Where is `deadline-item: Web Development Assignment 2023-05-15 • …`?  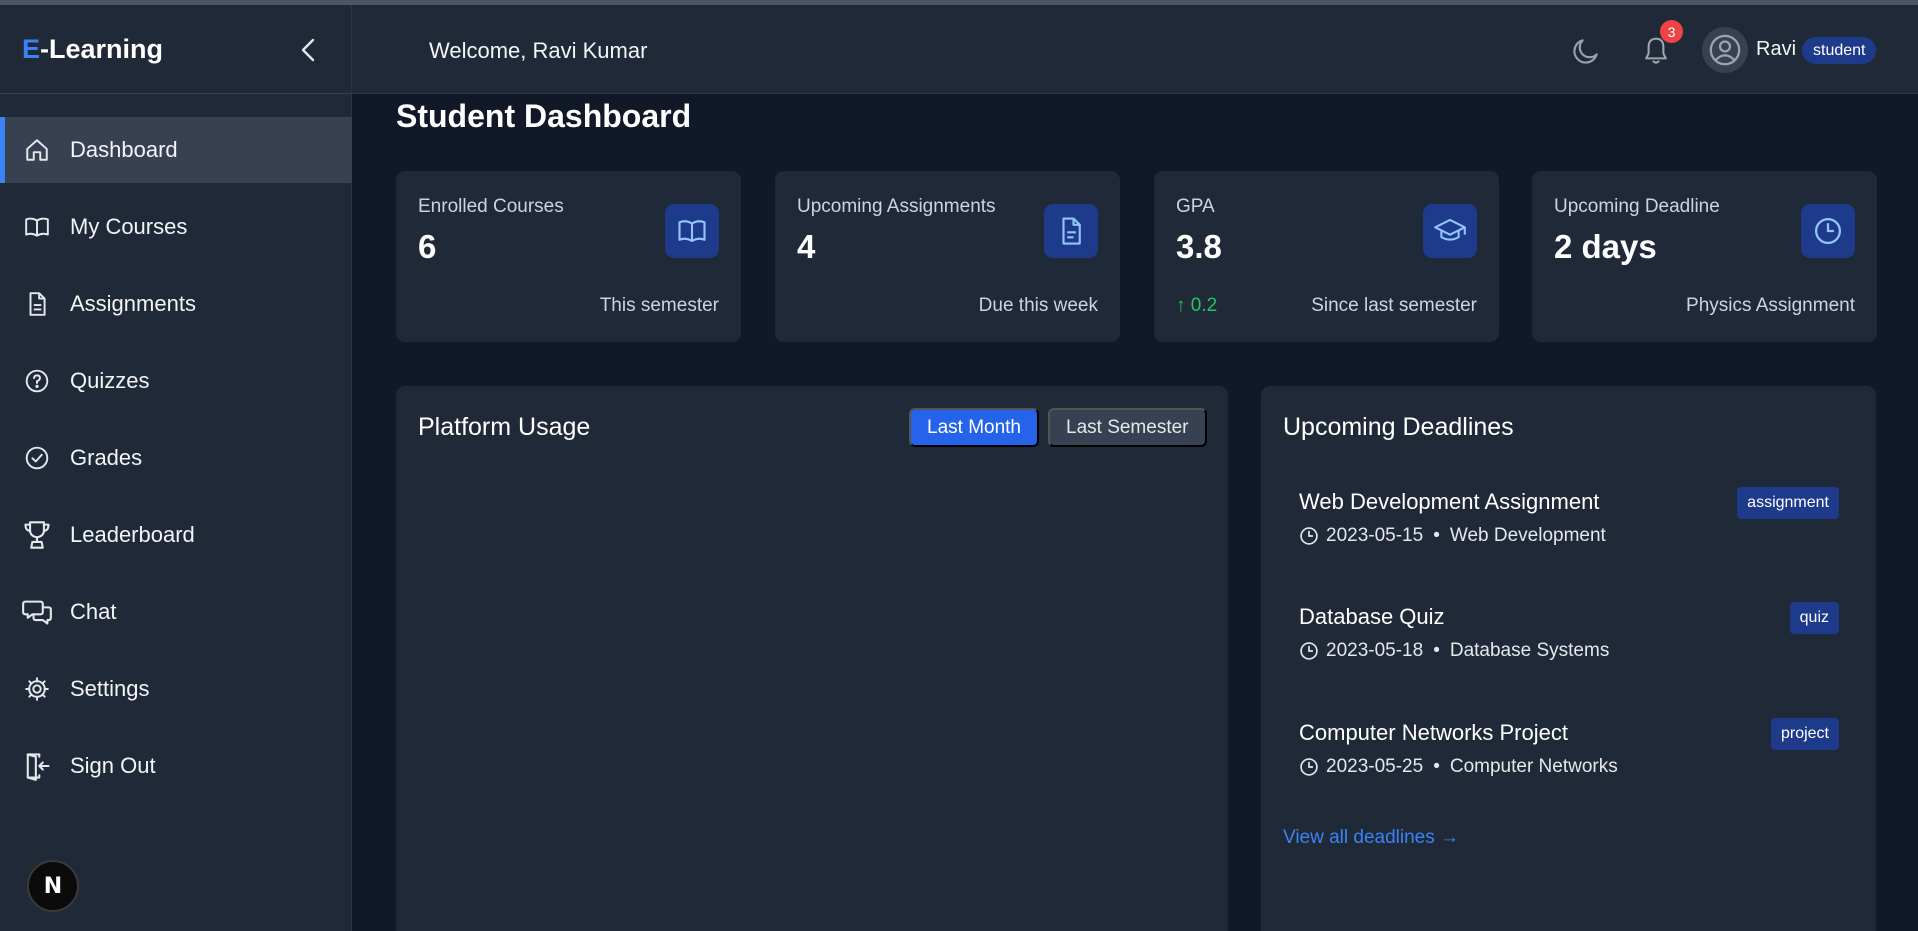 deadline-item: Web Development Assignment 2023-05-15 • … is located at coordinates (1569, 523).